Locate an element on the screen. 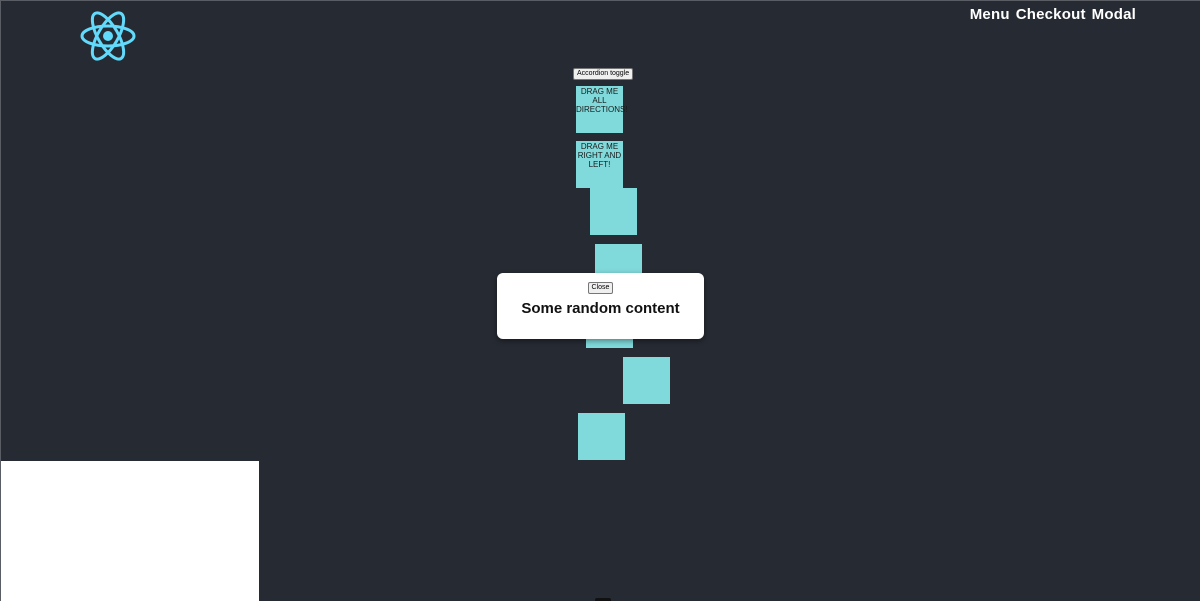  nav-checkout-link: Checkout is located at coordinates (1051, 14).